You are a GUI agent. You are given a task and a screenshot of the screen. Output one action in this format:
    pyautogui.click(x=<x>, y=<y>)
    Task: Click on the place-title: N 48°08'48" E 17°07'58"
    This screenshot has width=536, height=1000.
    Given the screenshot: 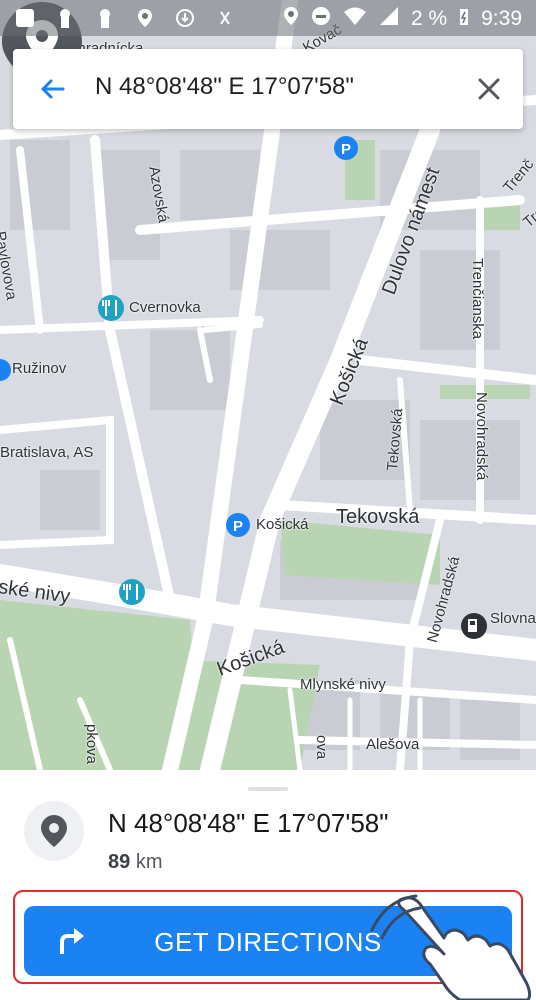 What is the action you would take?
    pyautogui.click(x=248, y=823)
    